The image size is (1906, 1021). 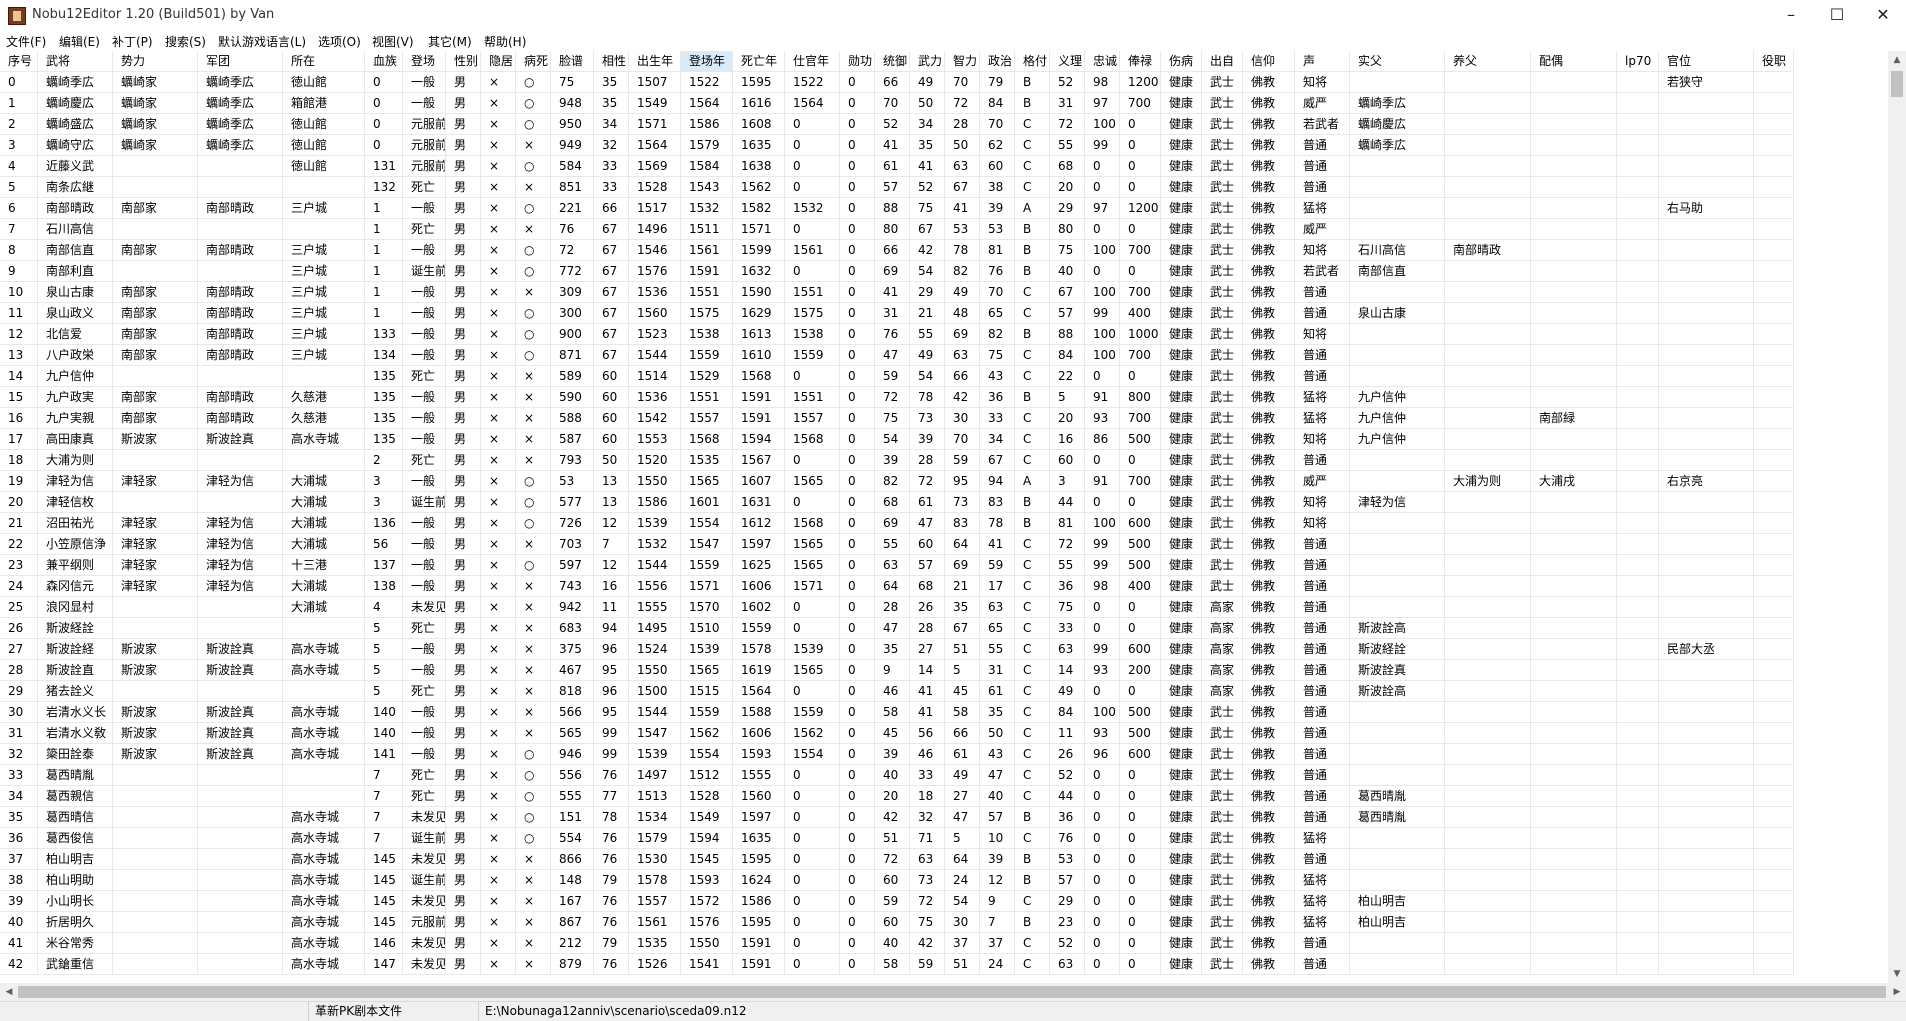 I want to click on cell-birth-year: 1524, so click(x=655, y=649).